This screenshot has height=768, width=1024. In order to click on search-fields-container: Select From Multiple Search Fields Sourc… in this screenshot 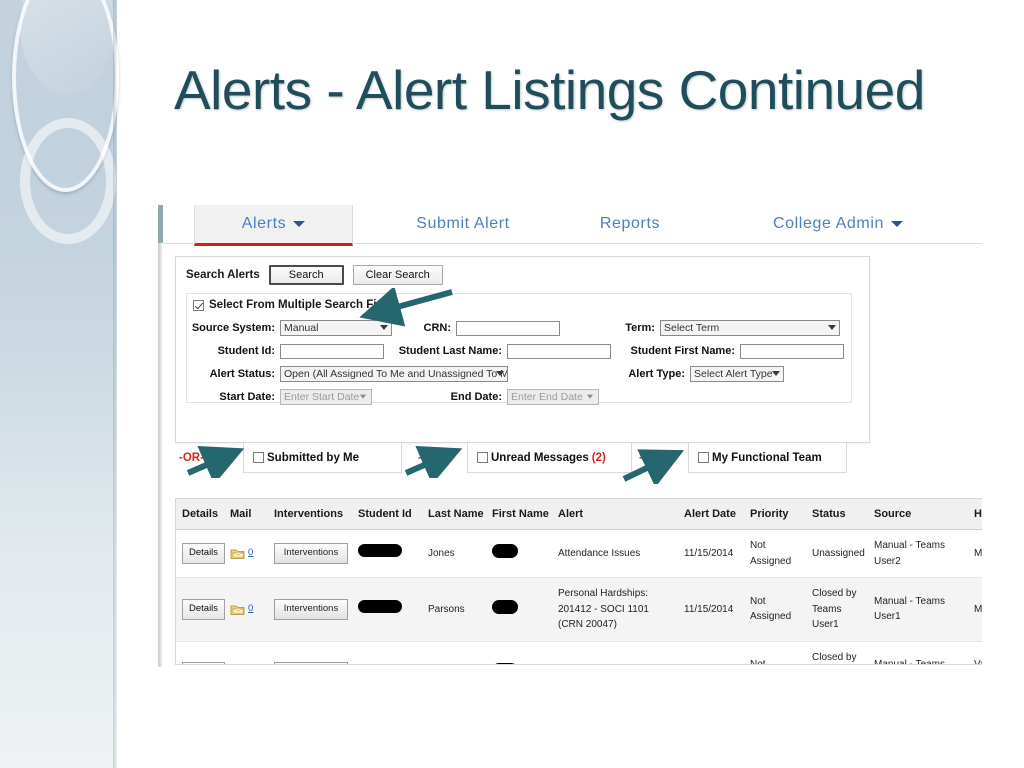, I will do `click(519, 349)`.